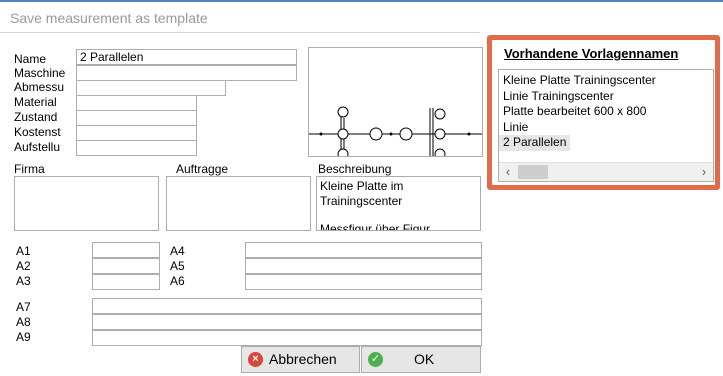  Describe the element at coordinates (177, 251) in the screenshot. I see `a4-label: A4` at that location.